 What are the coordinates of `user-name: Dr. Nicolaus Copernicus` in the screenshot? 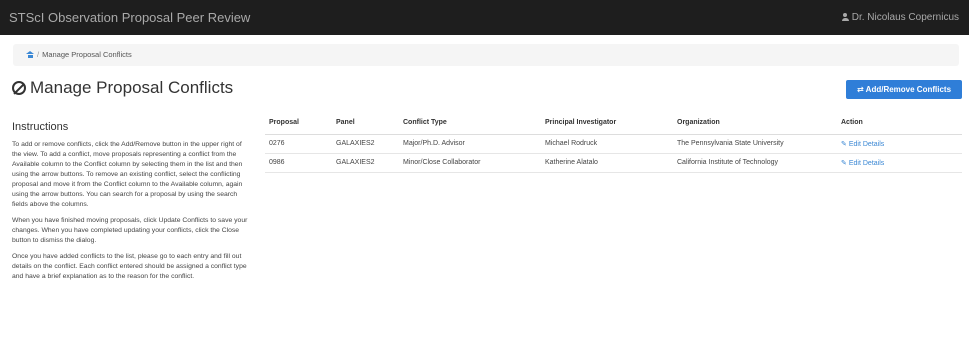 It's located at (905, 17).